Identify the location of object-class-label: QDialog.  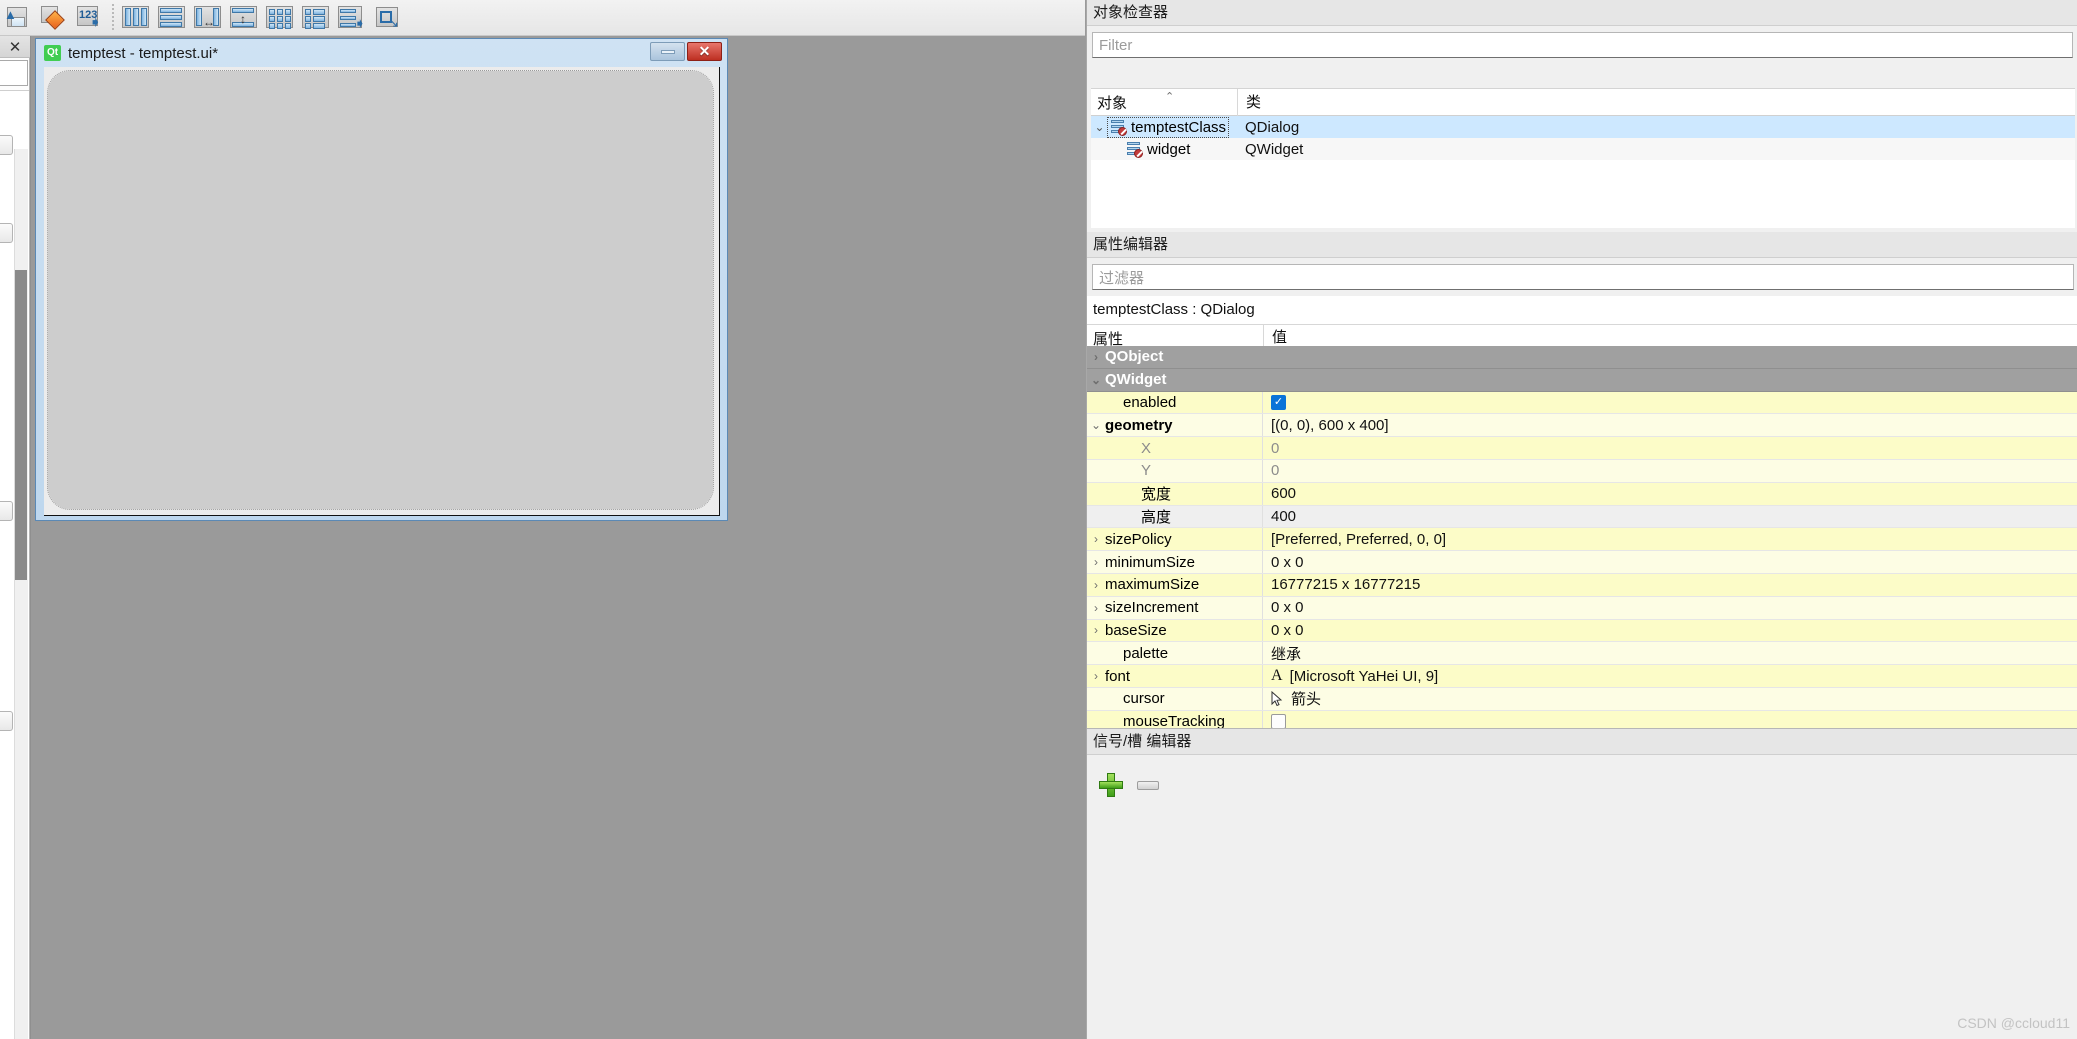
(1272, 127).